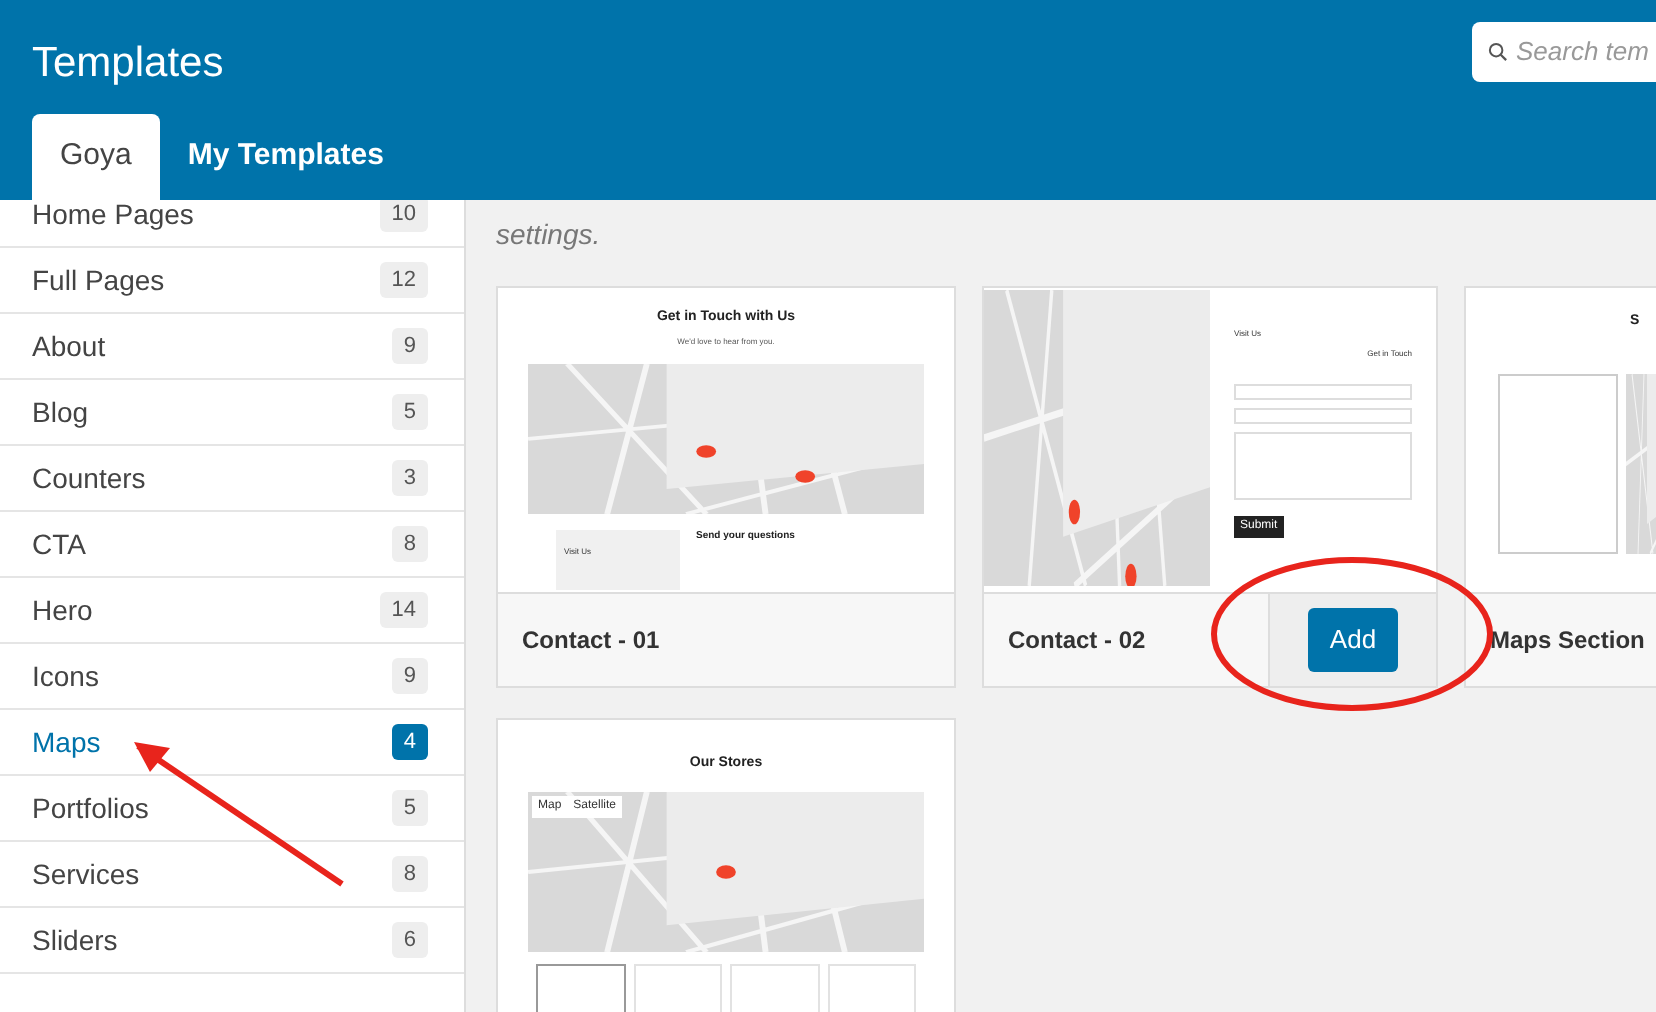  Describe the element at coordinates (232, 941) in the screenshot. I see `category-item: Sliders 6` at that location.